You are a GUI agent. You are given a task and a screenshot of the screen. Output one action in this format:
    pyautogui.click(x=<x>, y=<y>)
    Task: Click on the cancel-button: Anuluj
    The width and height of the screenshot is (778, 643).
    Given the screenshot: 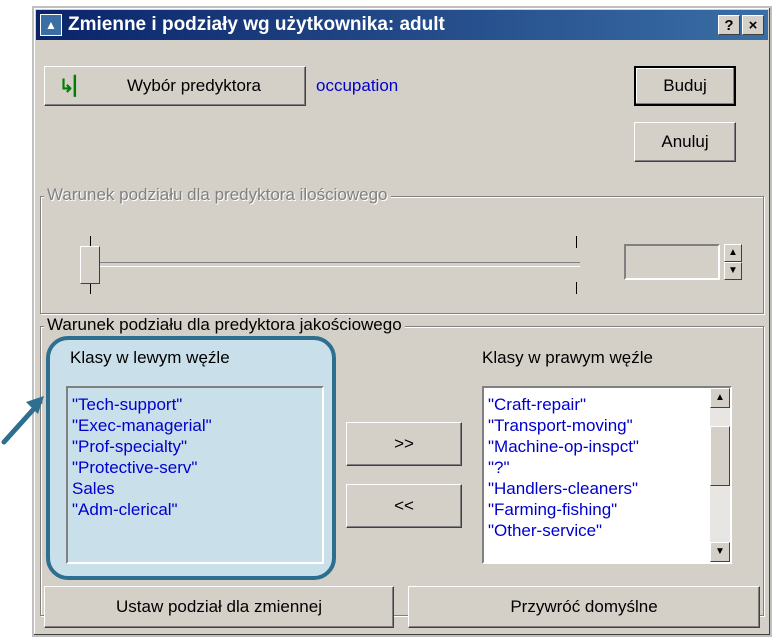 What is the action you would take?
    pyautogui.click(x=685, y=142)
    